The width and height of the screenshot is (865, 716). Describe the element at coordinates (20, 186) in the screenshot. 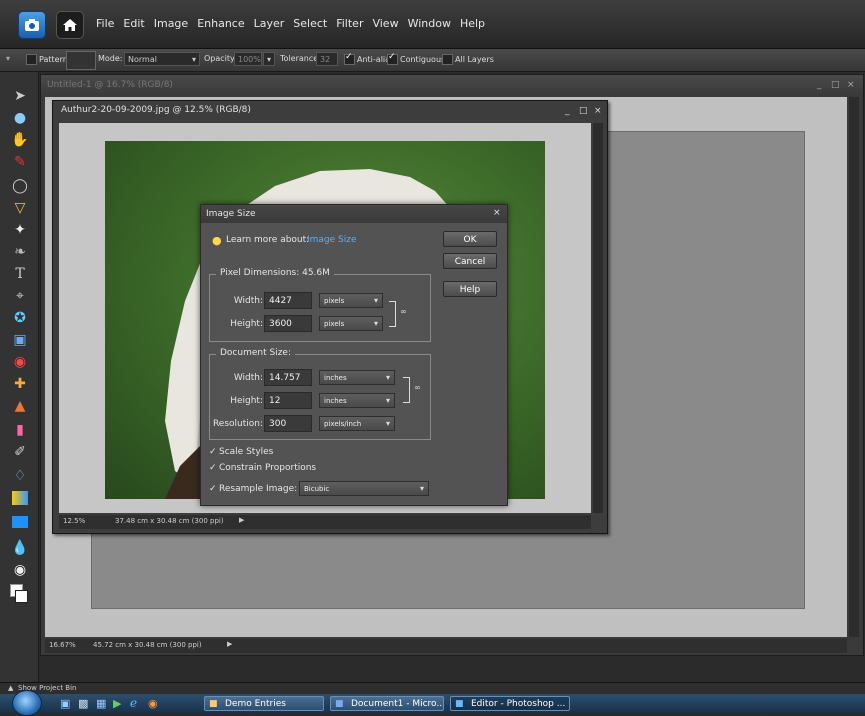

I see `marquee-tool-icon: ◯` at that location.